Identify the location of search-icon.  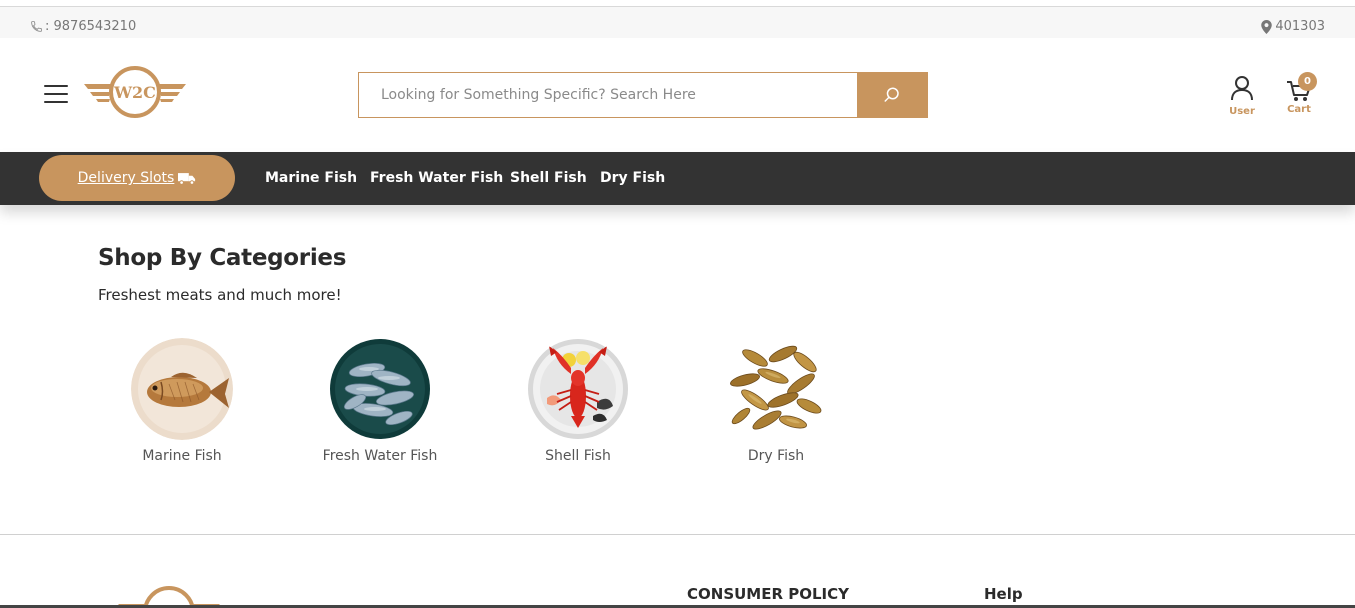
(891, 94).